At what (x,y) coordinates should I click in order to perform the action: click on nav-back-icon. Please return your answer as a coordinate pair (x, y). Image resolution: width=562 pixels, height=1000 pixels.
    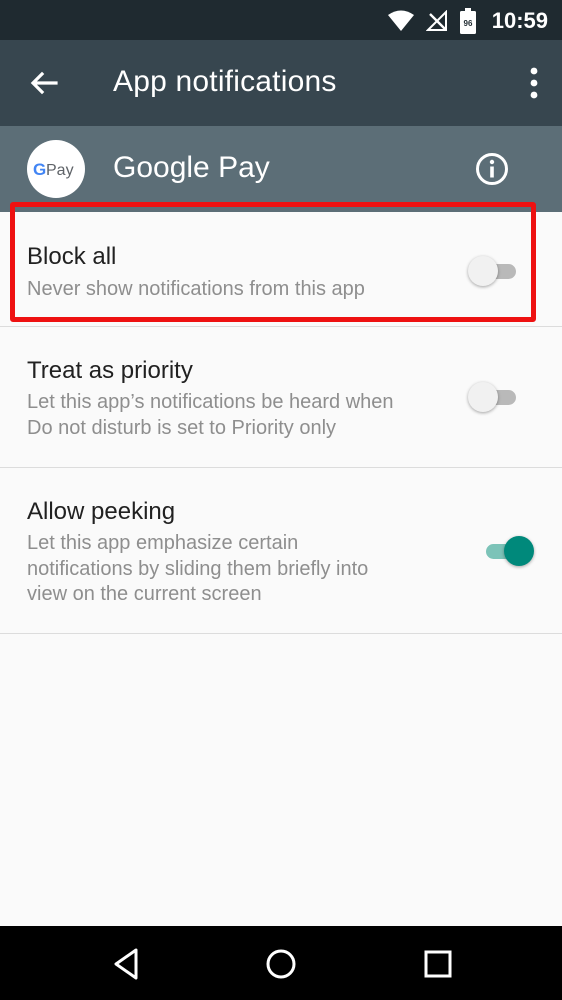
    Looking at the image, I should click on (126, 964).